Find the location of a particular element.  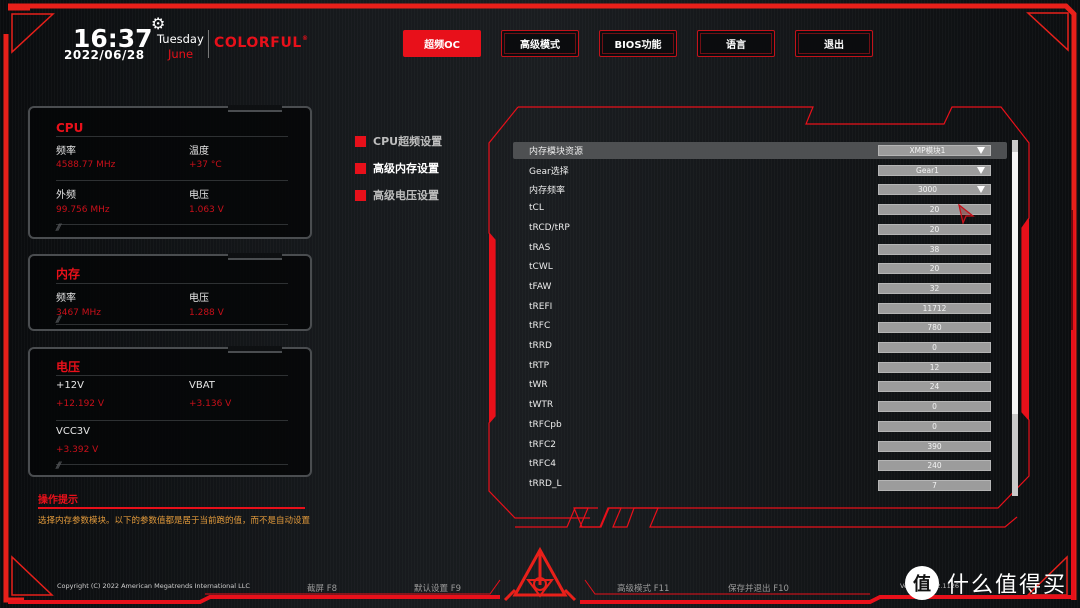

footer-save-exit-f10: 保存并退出 F10 is located at coordinates (758, 588).